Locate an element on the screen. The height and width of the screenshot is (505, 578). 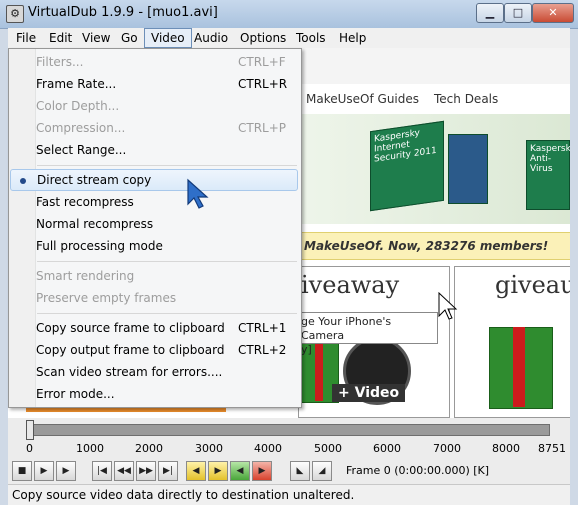
mouse-cursor-icon is located at coordinates (198, 193).